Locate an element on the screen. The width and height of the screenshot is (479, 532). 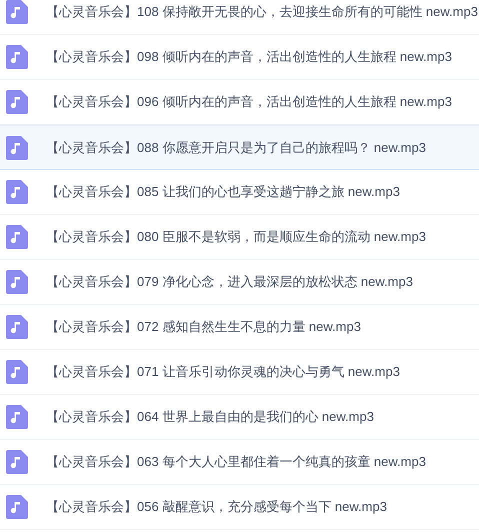
file-row: 【心灵音乐会】108 保持敞开无畏的心，去迎接生命所有的可能性 new.mp3 is located at coordinates (239, 17).